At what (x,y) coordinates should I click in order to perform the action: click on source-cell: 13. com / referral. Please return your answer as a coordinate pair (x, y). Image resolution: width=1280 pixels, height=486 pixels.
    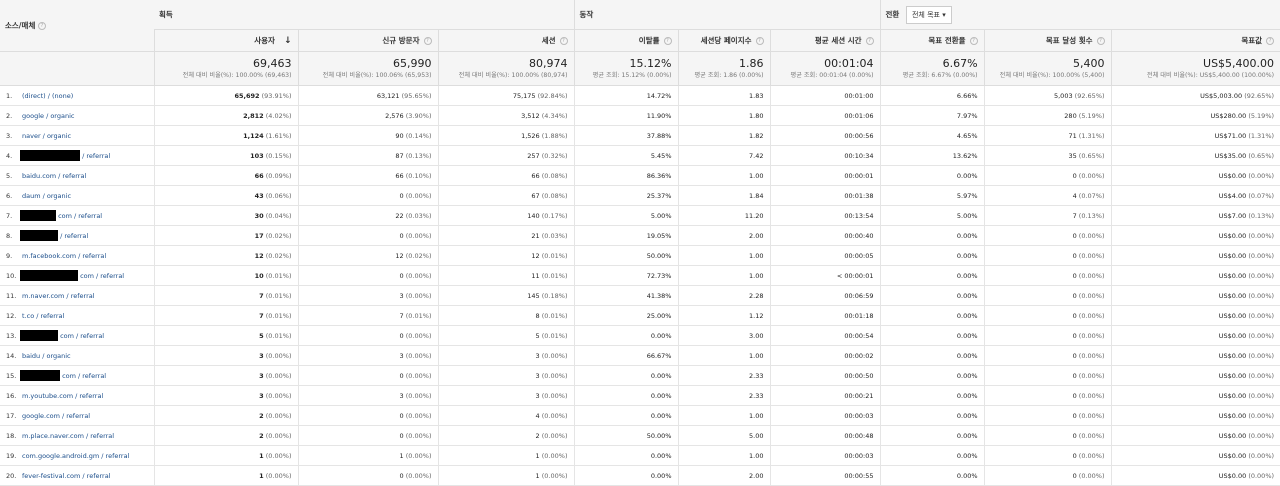
    Looking at the image, I should click on (77, 335).